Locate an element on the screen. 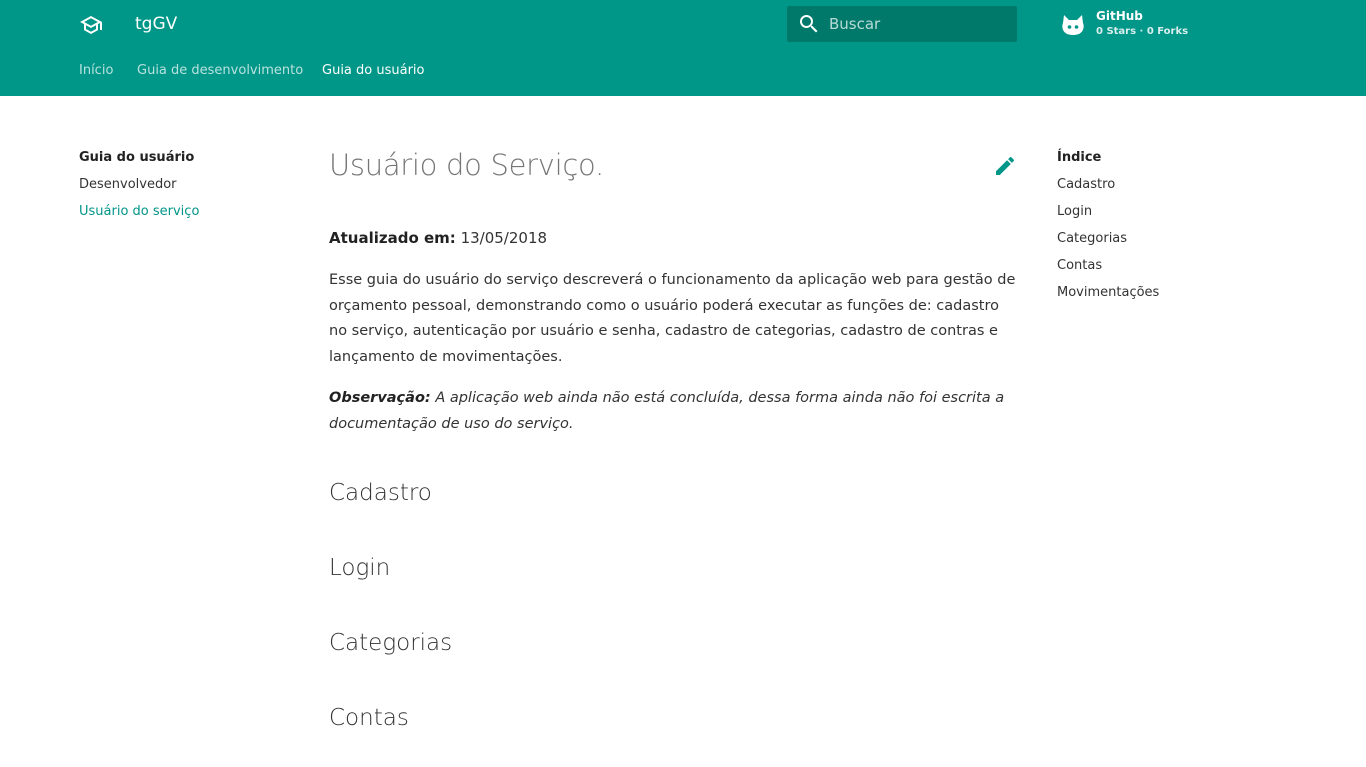 The width and height of the screenshot is (1366, 767). repo-name: GitHub is located at coordinates (1119, 16).